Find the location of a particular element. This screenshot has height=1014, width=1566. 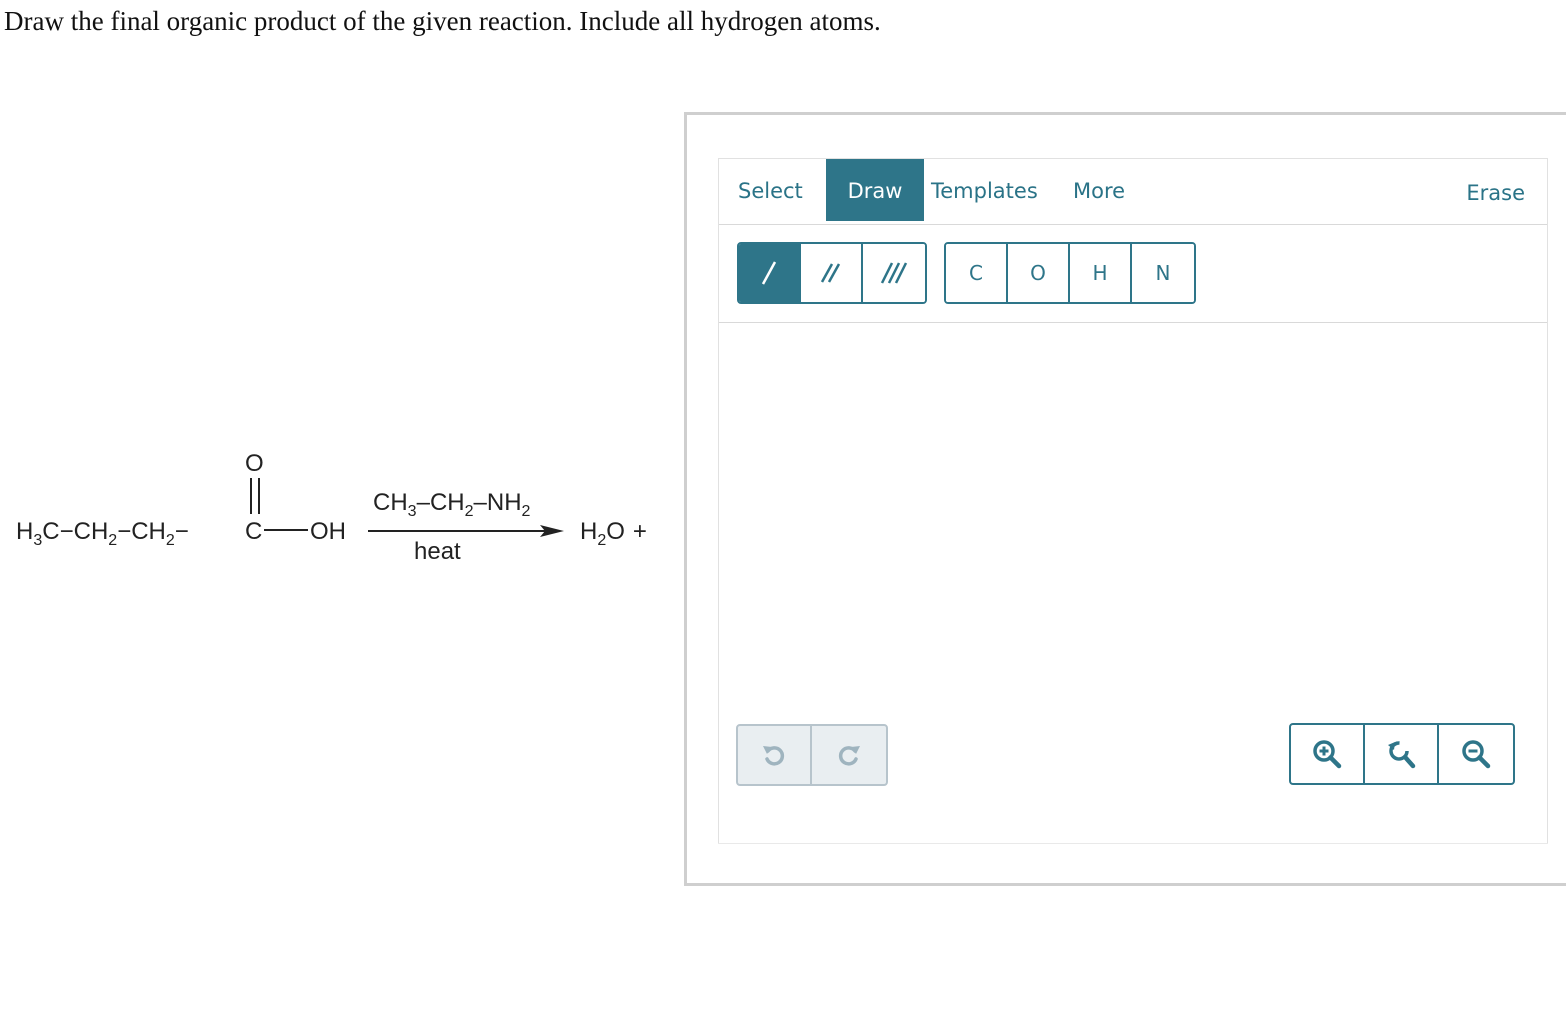

history-tool-group is located at coordinates (812, 755).